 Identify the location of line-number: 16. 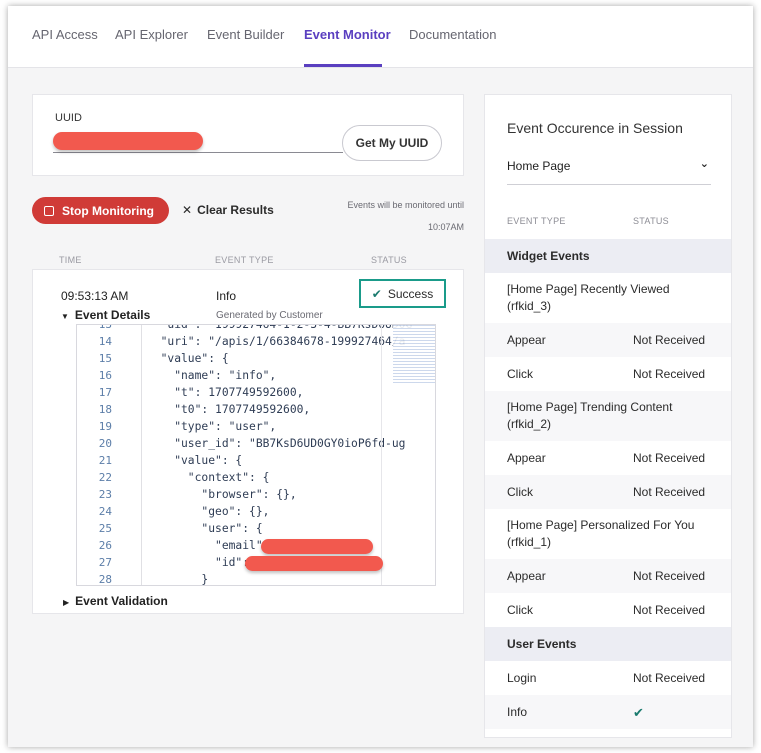
(105, 375).